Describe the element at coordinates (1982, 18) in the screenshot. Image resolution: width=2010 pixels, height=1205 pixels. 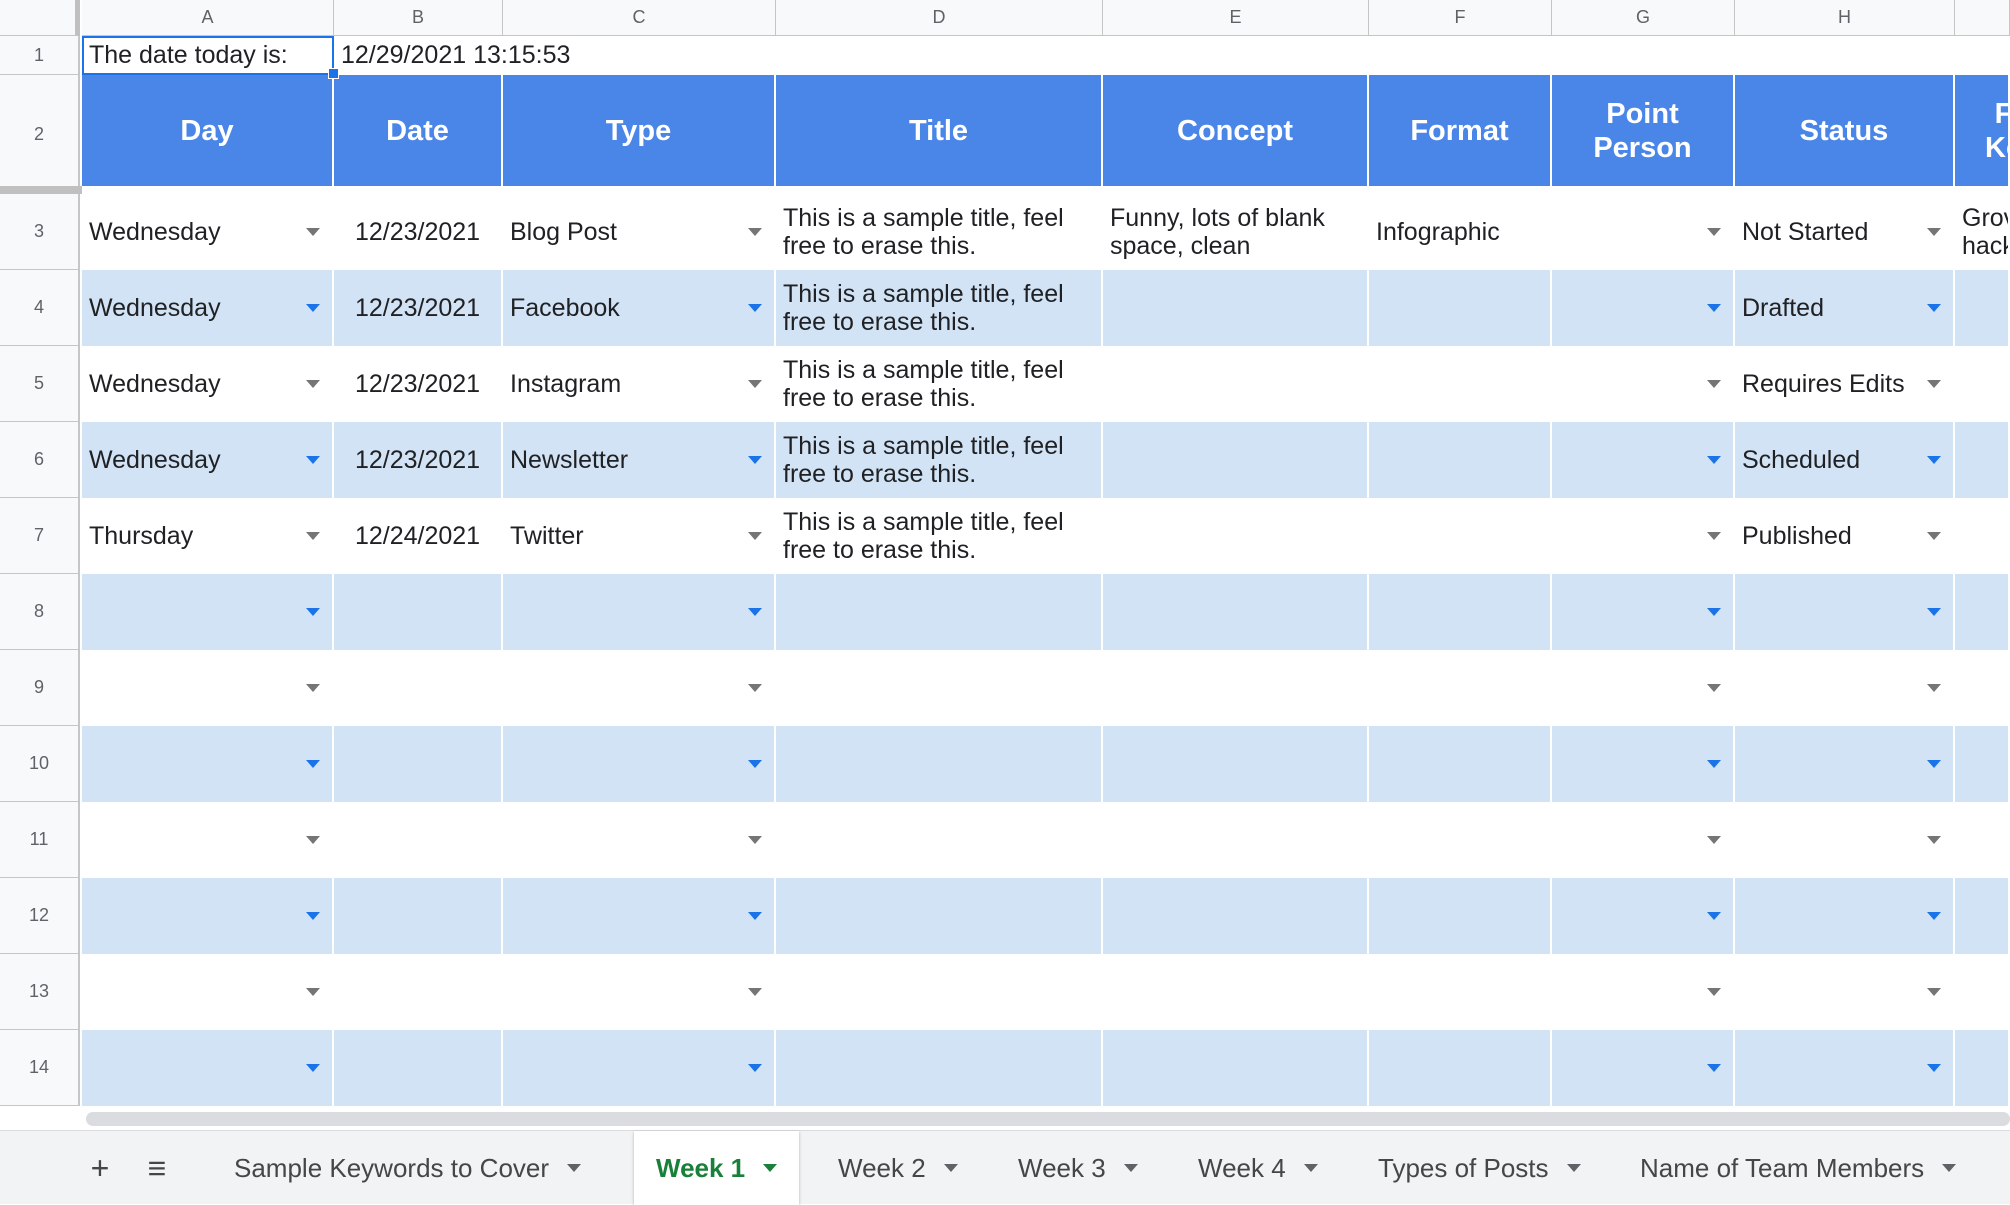
I see `column-header-i` at that location.